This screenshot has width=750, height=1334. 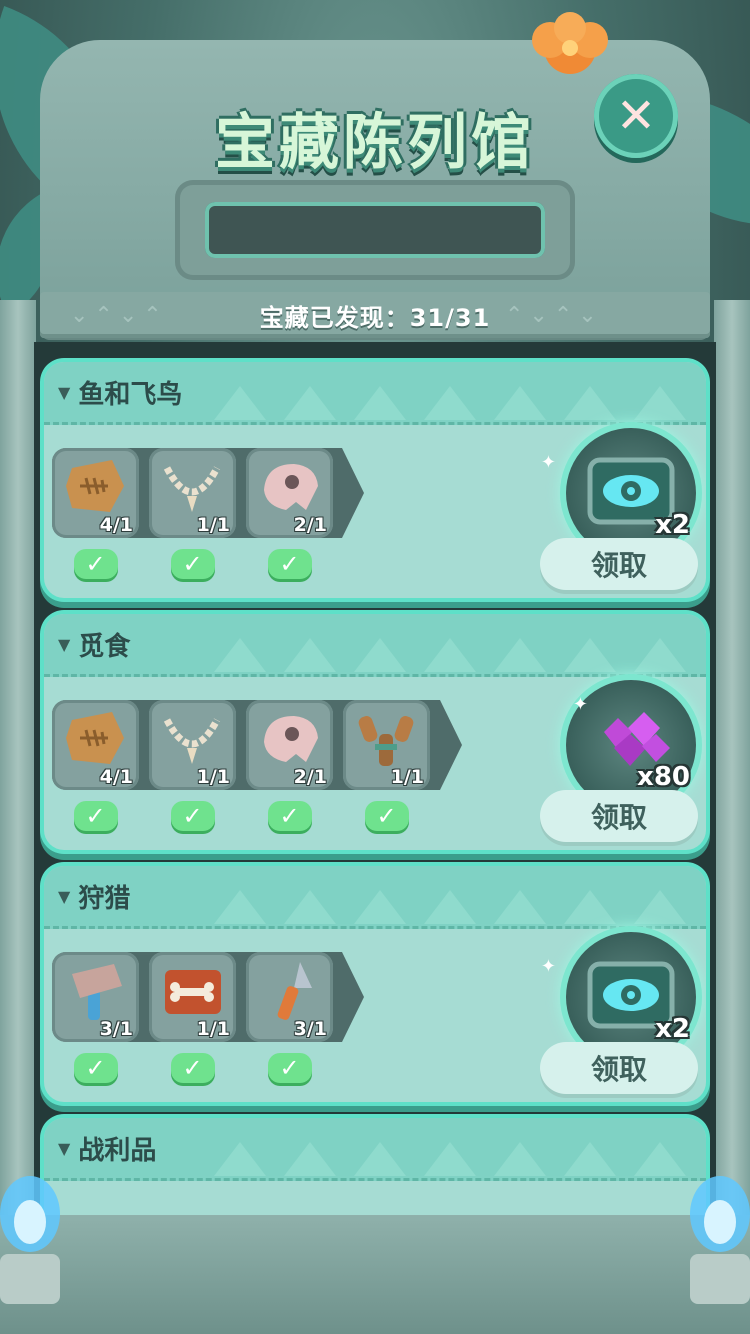 I want to click on stone-slot-plate, so click(x=375, y=230).